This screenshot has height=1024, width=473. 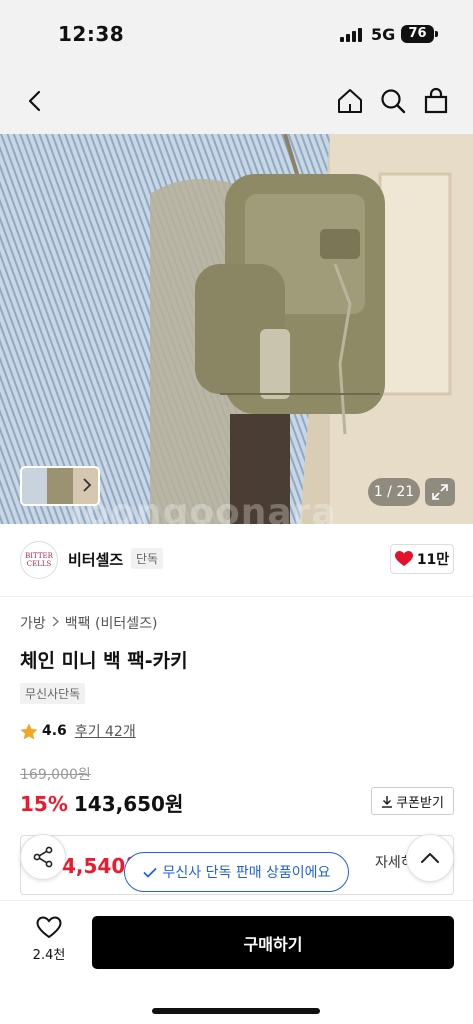 What do you see at coordinates (111, 623) in the screenshot?
I see `breadcrumb-subcategory: 백팩 (비터셀즈)` at bounding box center [111, 623].